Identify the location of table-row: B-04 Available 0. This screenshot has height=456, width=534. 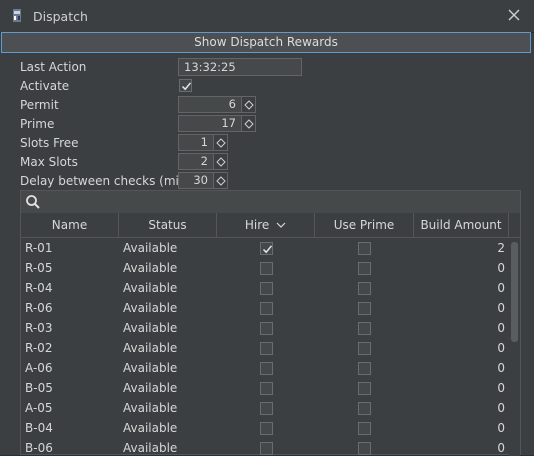
(265, 428).